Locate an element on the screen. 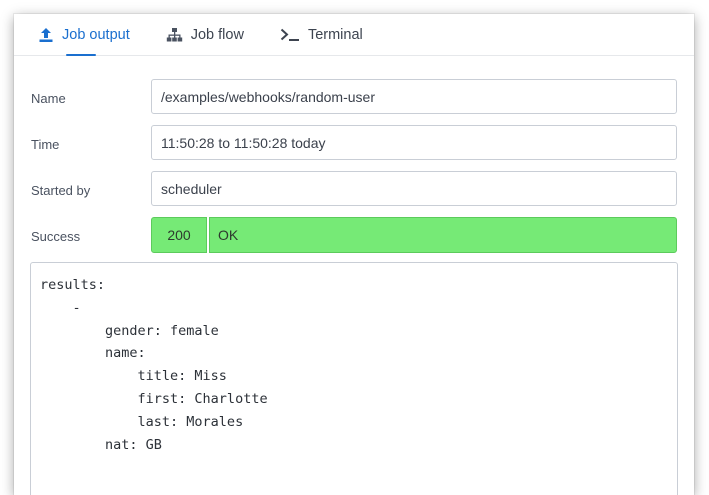 This screenshot has width=709, height=495. output-line: name: is located at coordinates (93, 353).